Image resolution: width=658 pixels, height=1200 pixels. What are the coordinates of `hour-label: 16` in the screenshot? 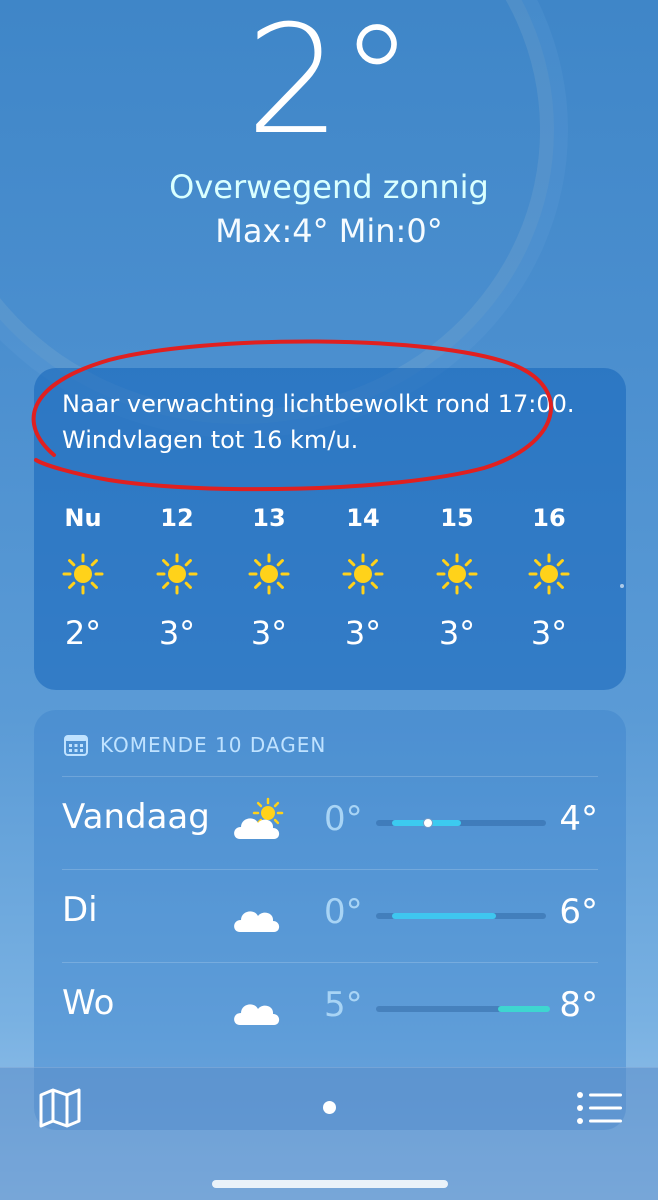 It's located at (549, 518).